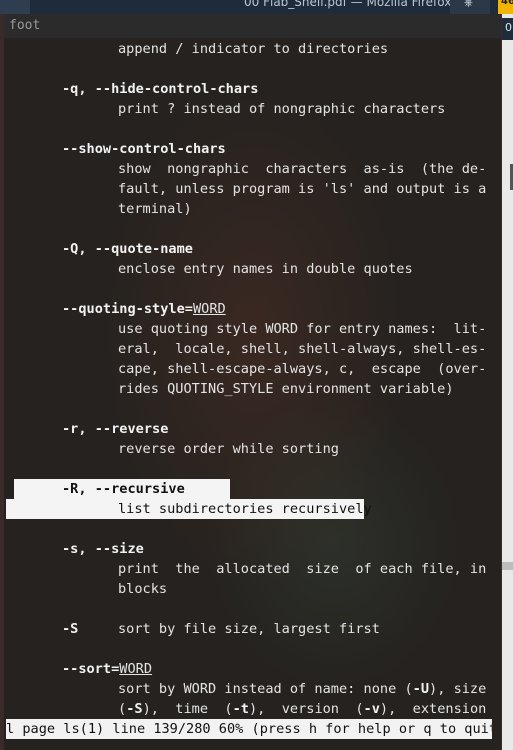 Image resolution: width=513 pixels, height=750 pixels. I want to click on notification-badge: 46, so click(505, 7).